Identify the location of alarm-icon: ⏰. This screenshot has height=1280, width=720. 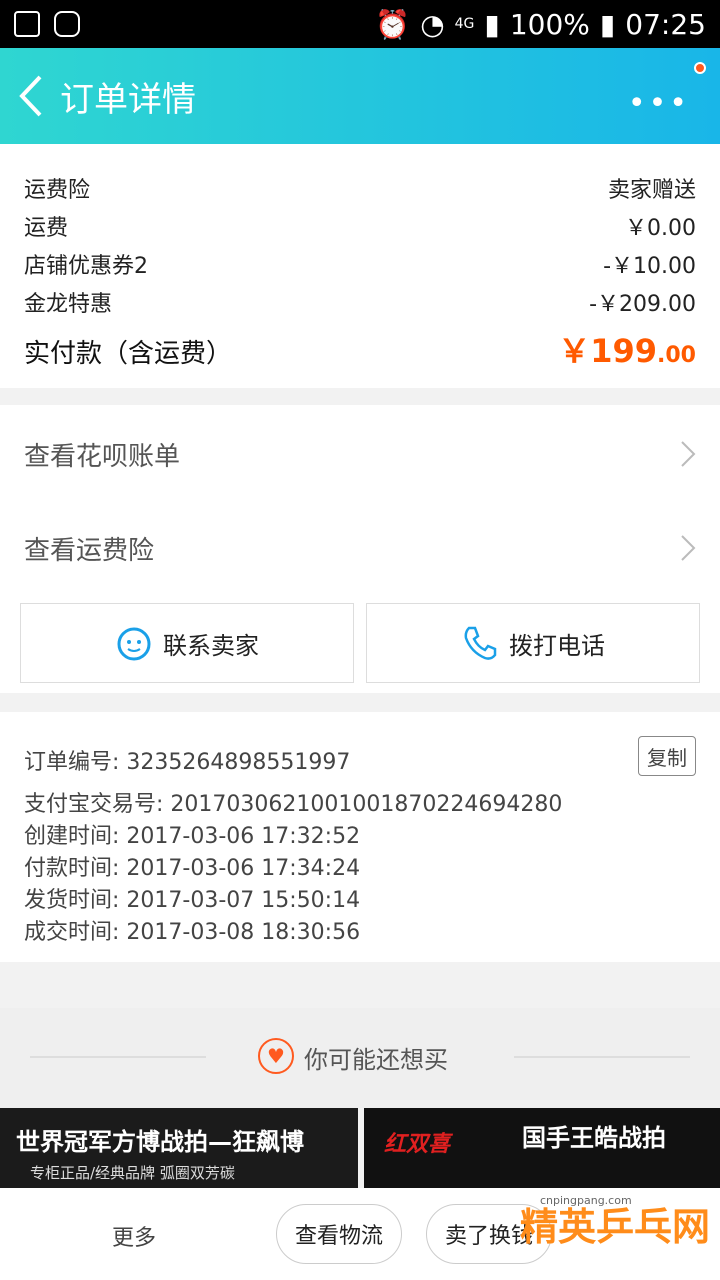
(393, 24).